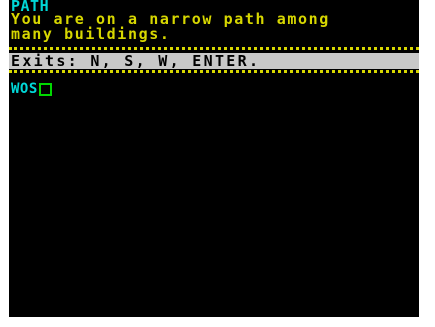 The width and height of the screenshot is (435, 327). I want to click on command-input: WOS, so click(24, 89).